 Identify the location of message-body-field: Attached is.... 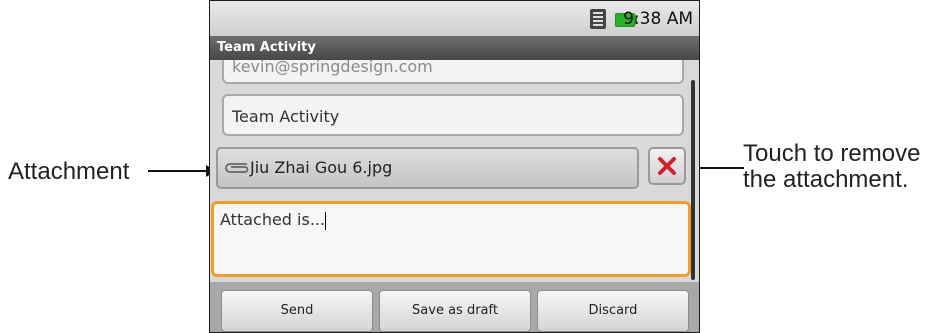
(451, 239).